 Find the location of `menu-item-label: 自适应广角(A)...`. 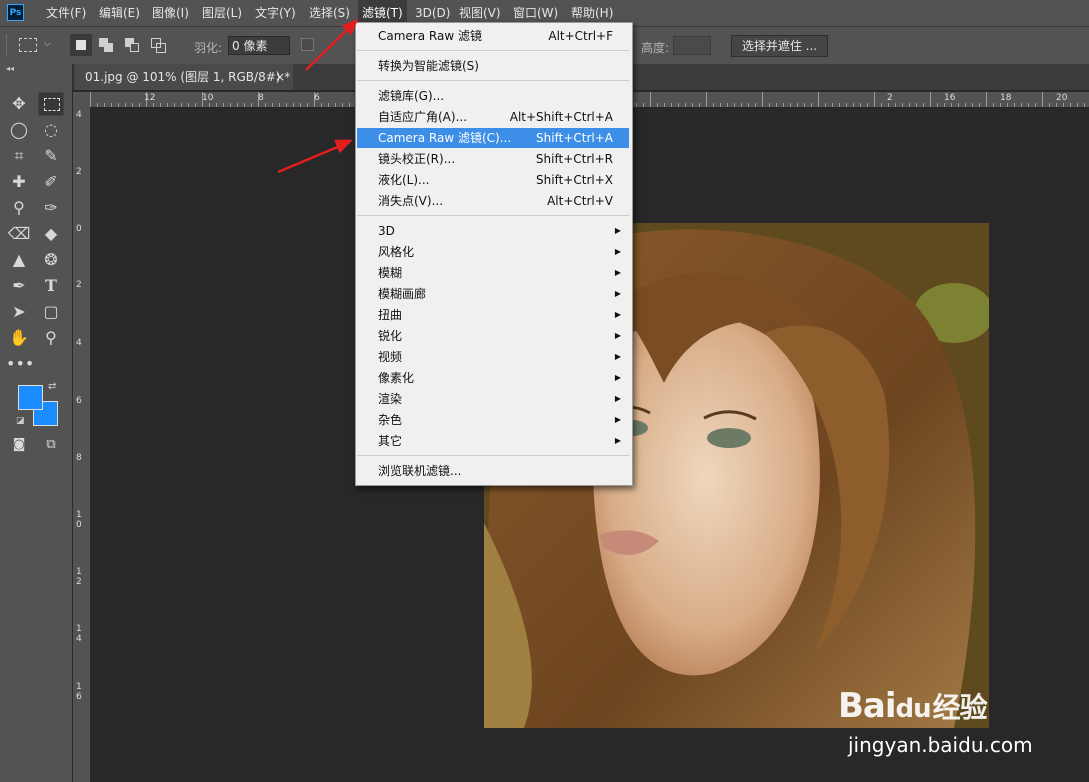

menu-item-label: 自适应广角(A)... is located at coordinates (423, 117).